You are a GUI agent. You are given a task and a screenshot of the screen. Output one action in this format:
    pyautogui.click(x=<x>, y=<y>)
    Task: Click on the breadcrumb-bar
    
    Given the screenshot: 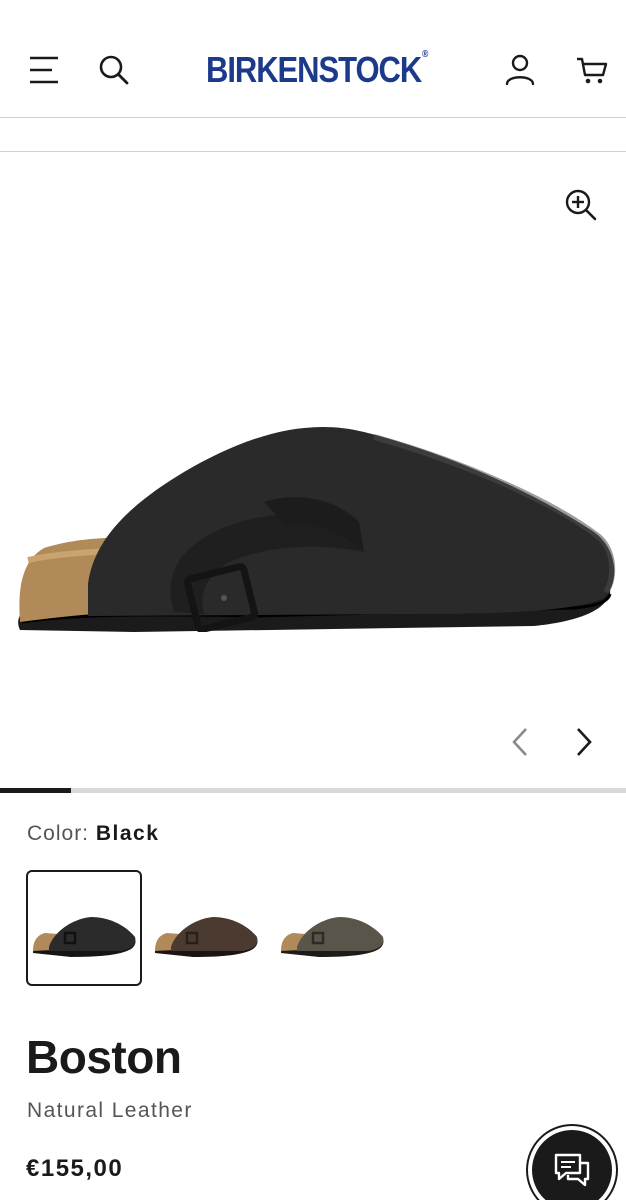 What is the action you would take?
    pyautogui.click(x=313, y=135)
    